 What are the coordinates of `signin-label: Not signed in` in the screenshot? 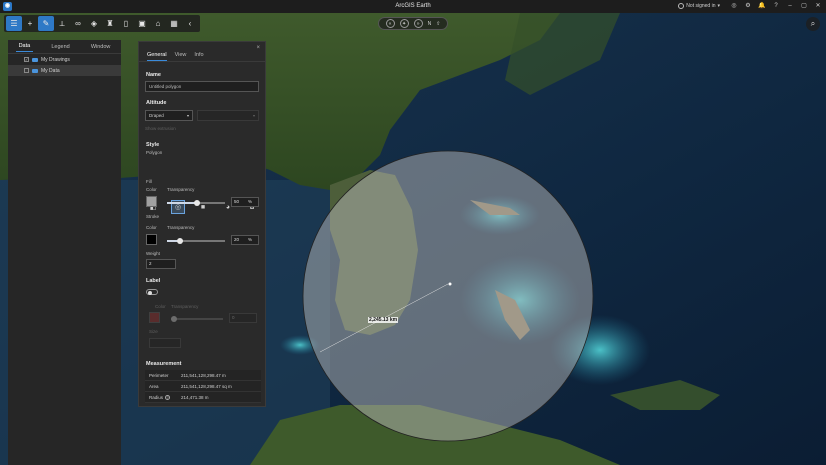 It's located at (701, 6).